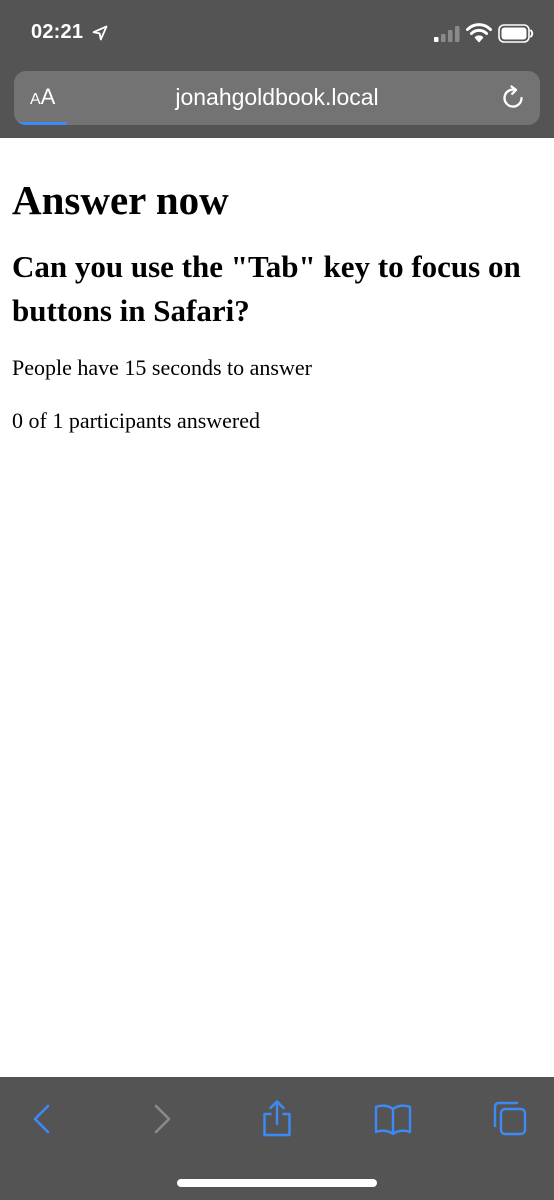  Describe the element at coordinates (513, 98) in the screenshot. I see `reload-icon` at that location.